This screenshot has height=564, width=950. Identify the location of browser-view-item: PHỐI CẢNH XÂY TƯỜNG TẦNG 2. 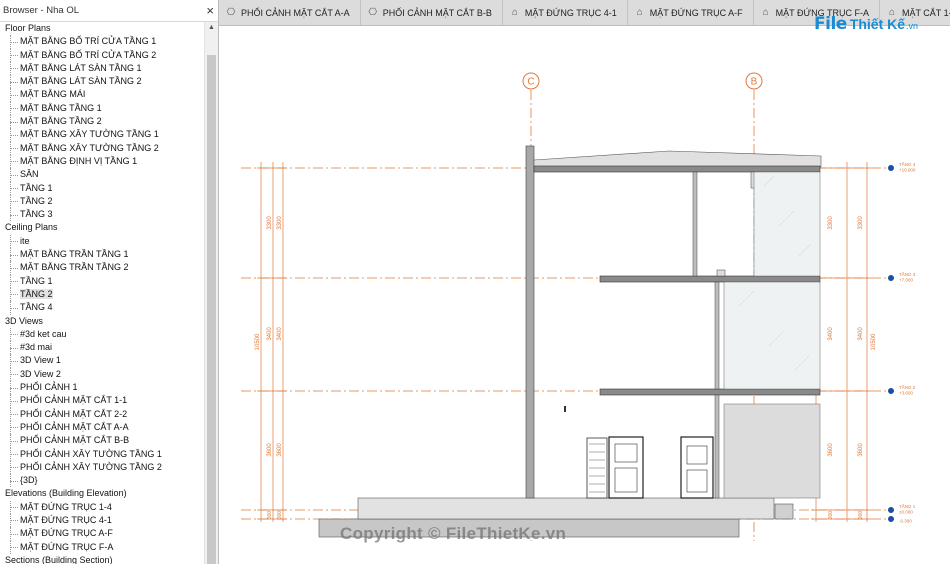
(102, 467).